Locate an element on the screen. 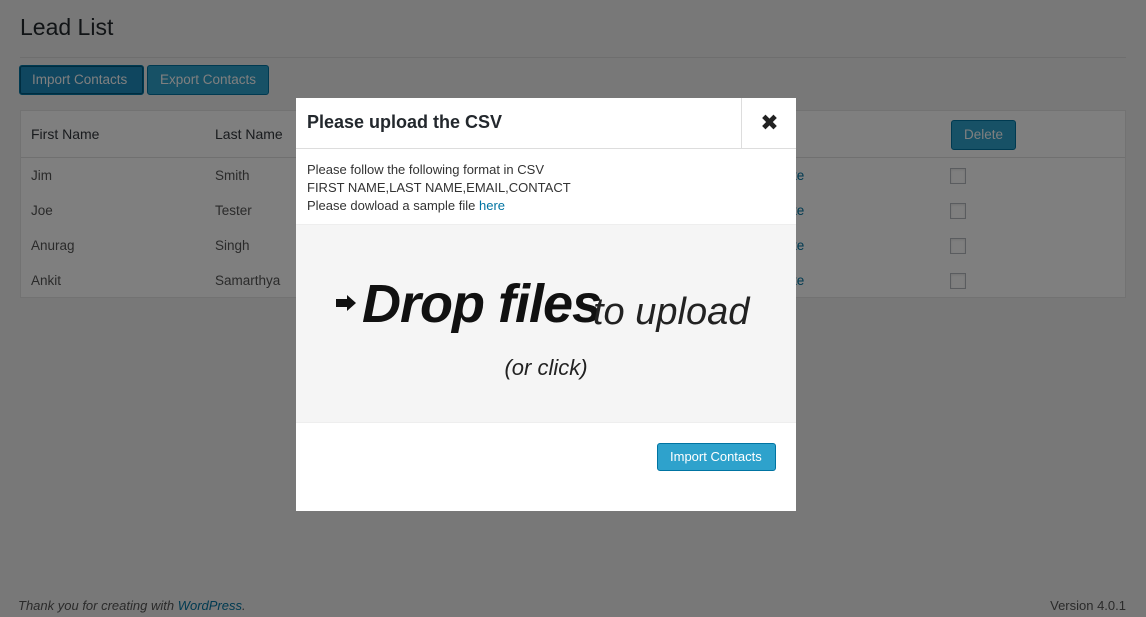 This screenshot has width=1146, height=617. dropzone-sub-text: to upload is located at coordinates (671, 312).